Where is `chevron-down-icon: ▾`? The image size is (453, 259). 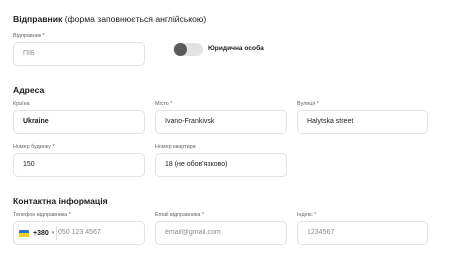
chevron-down-icon: ▾ is located at coordinates (53, 233).